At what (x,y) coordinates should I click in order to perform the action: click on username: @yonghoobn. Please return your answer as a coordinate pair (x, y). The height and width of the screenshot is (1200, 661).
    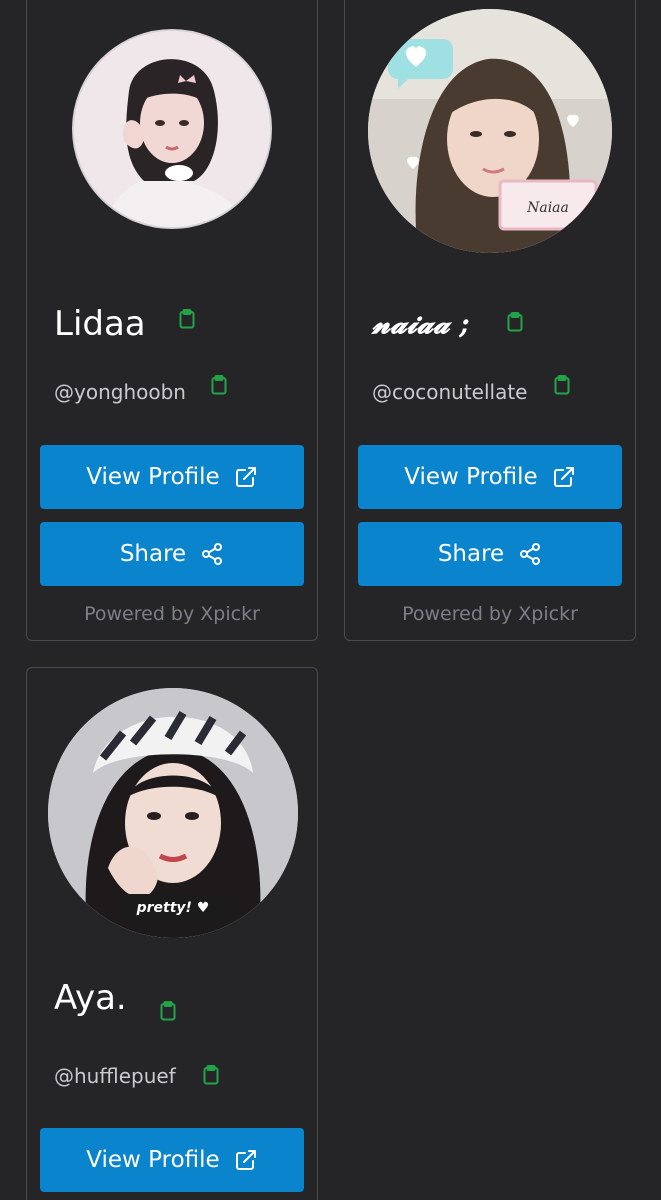
    Looking at the image, I should click on (120, 392).